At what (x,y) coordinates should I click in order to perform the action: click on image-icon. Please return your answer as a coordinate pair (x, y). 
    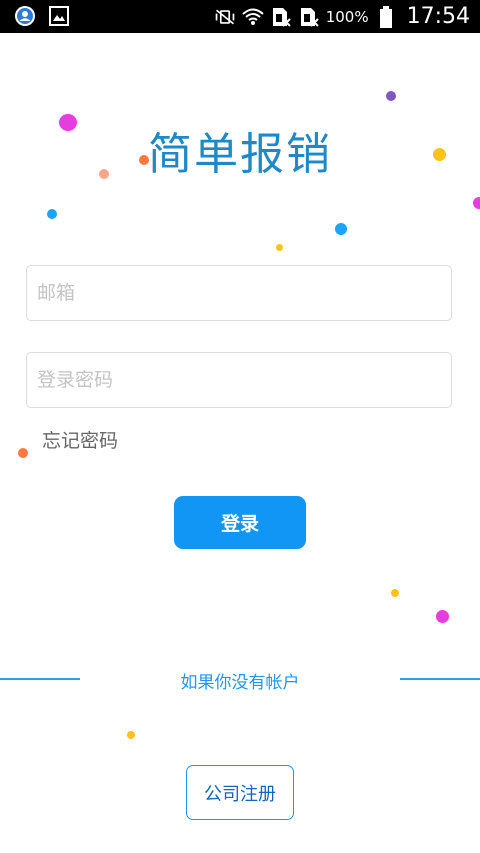
    Looking at the image, I should click on (59, 16).